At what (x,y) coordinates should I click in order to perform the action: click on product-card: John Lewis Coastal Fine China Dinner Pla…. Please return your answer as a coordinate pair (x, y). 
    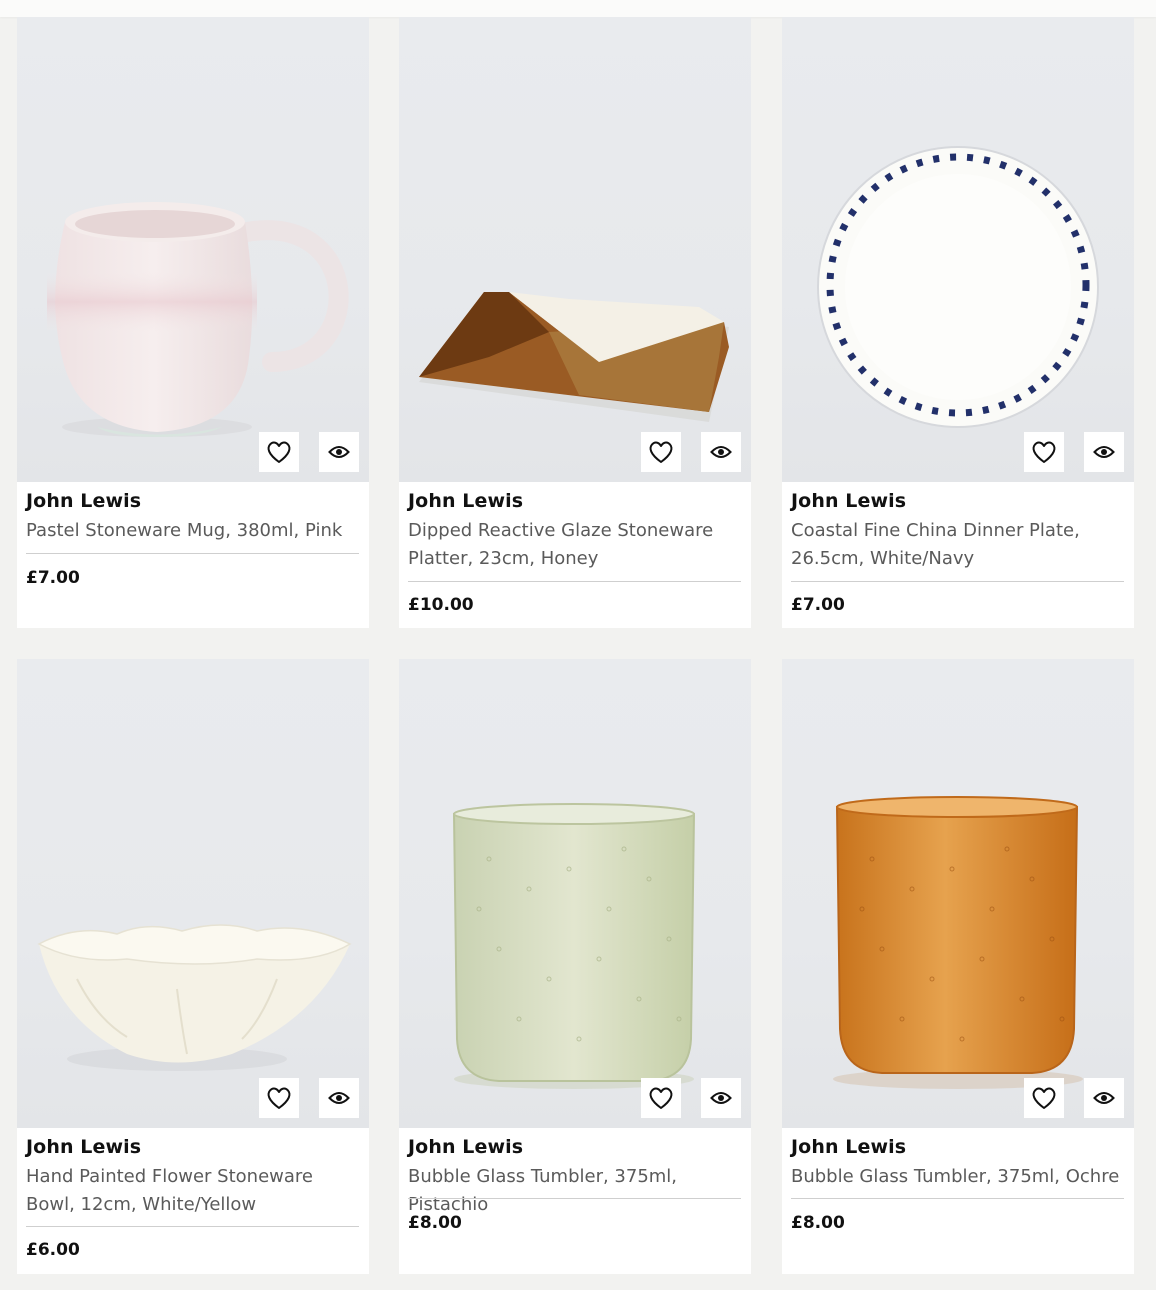
    Looking at the image, I should click on (958, 322).